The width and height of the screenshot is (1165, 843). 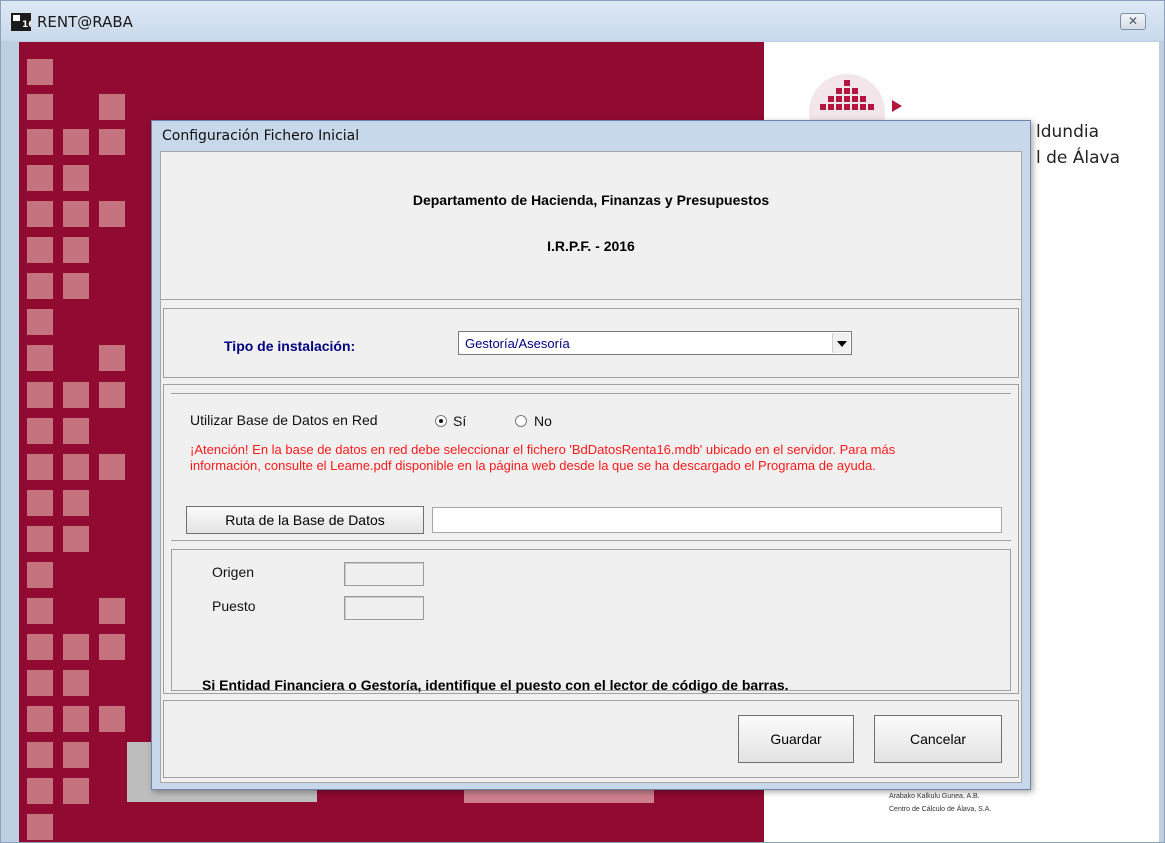 What do you see at coordinates (441, 421) in the screenshot?
I see `network-yes-radio` at bounding box center [441, 421].